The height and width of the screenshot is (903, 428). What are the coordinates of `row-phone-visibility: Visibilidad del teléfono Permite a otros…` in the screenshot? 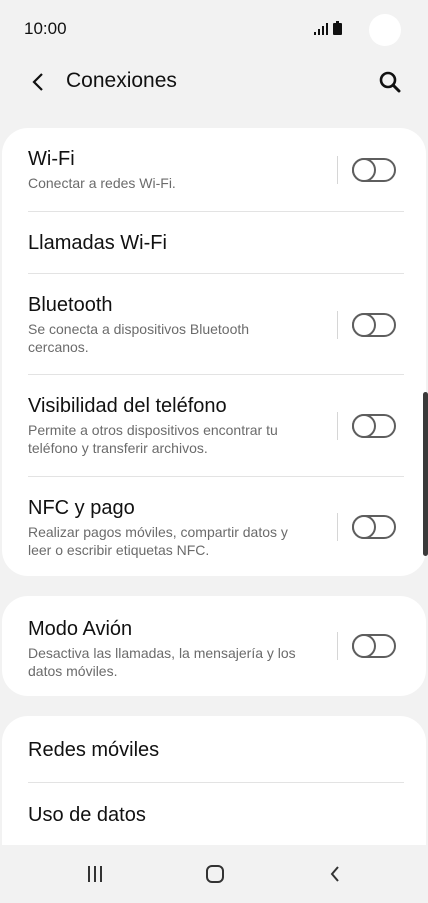 It's located at (214, 426).